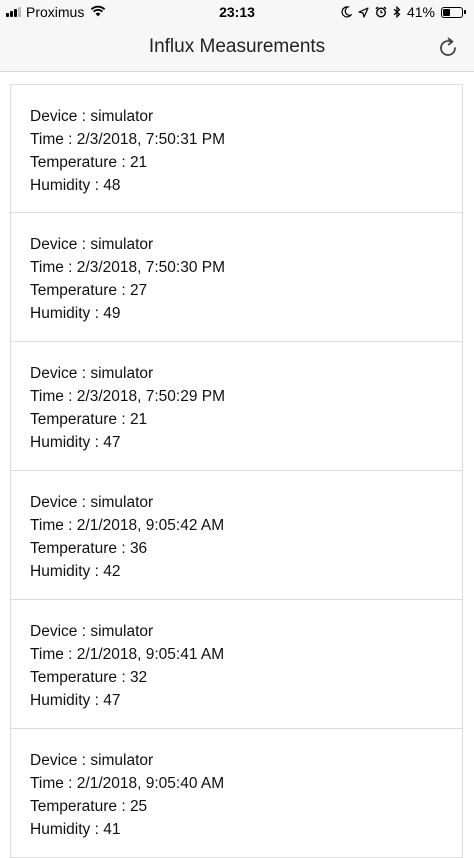 This screenshot has height=858, width=474. I want to click on time-value: 2/3/2018, 7:50:29 PM, so click(151, 396).